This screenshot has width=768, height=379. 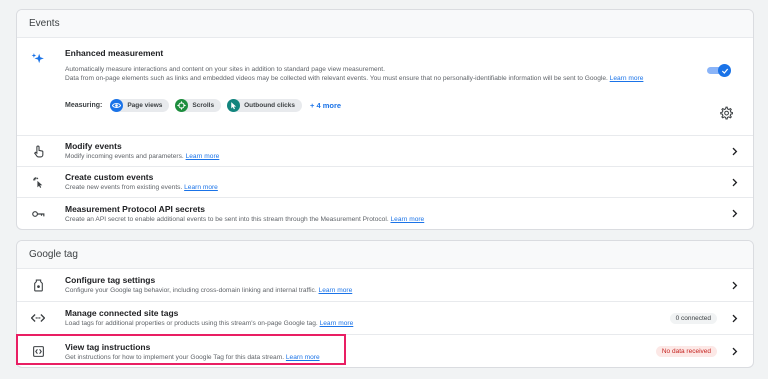 What do you see at coordinates (38, 285) in the screenshot?
I see `tag-settings-icon` at bounding box center [38, 285].